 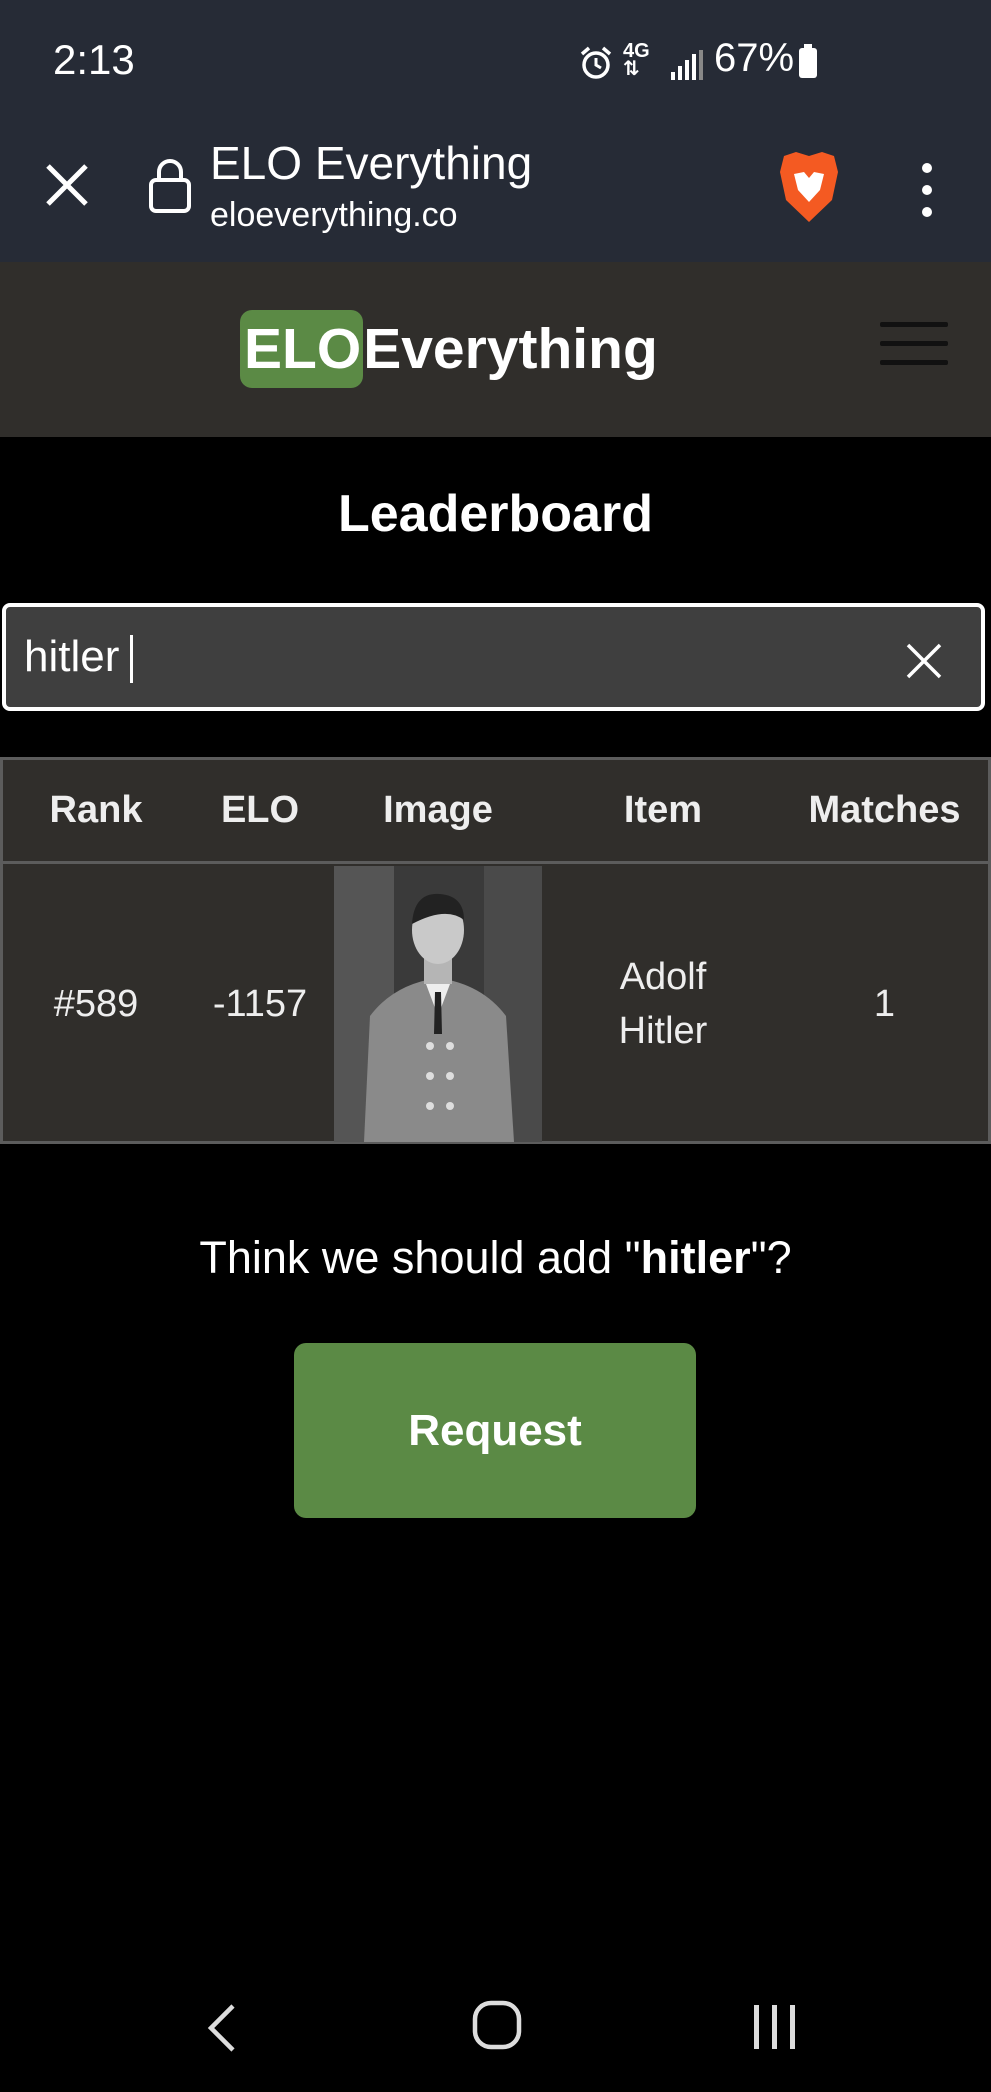 What do you see at coordinates (438, 810) in the screenshot?
I see `column-header-image: Image` at bounding box center [438, 810].